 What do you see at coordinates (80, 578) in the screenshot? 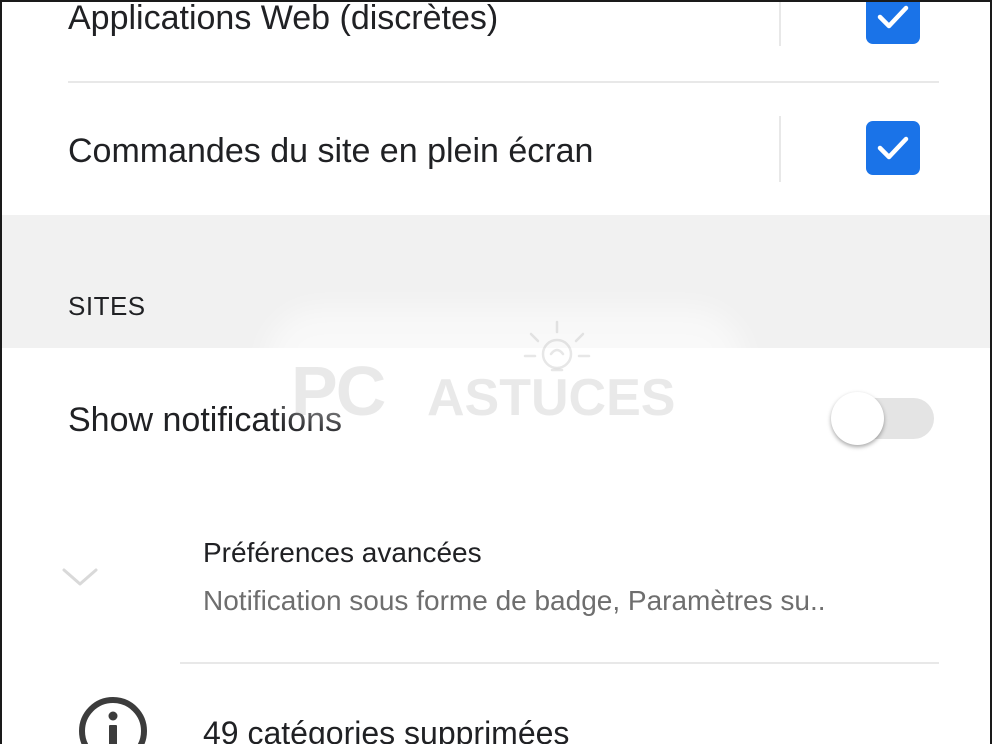
I see `chevron-down-icon` at bounding box center [80, 578].